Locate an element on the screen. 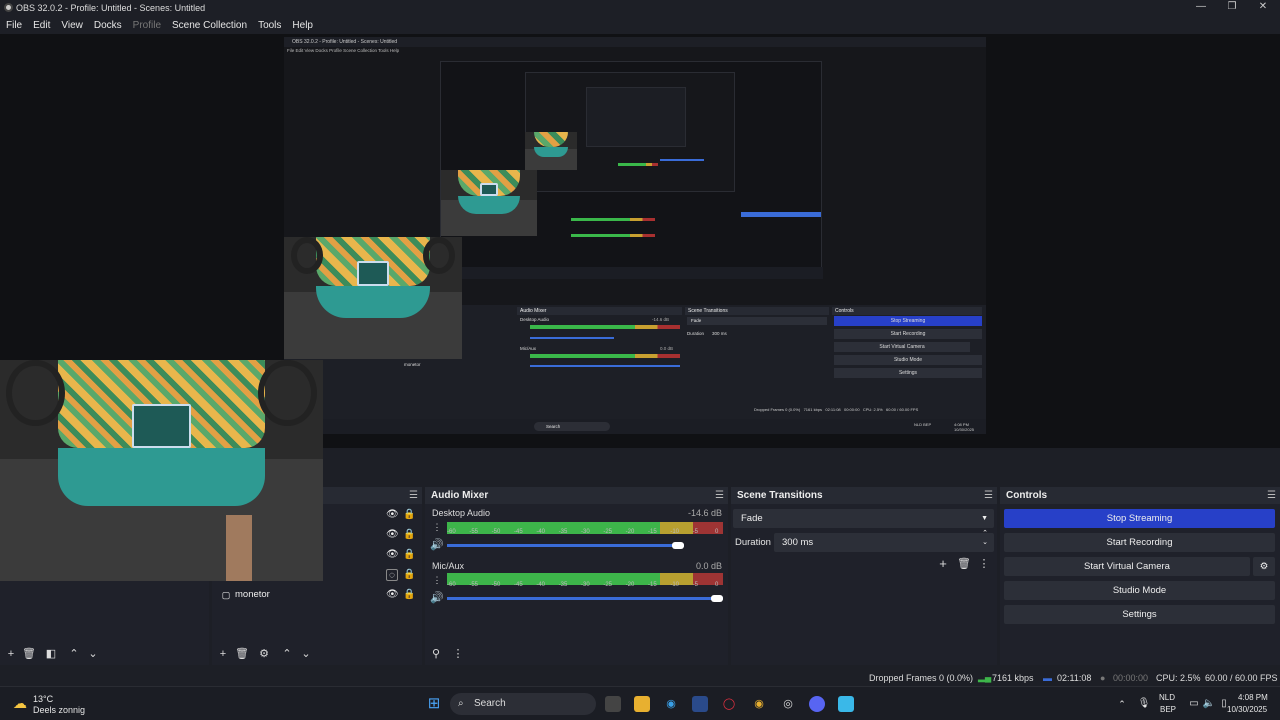  task-view-icon is located at coordinates (613, 704).